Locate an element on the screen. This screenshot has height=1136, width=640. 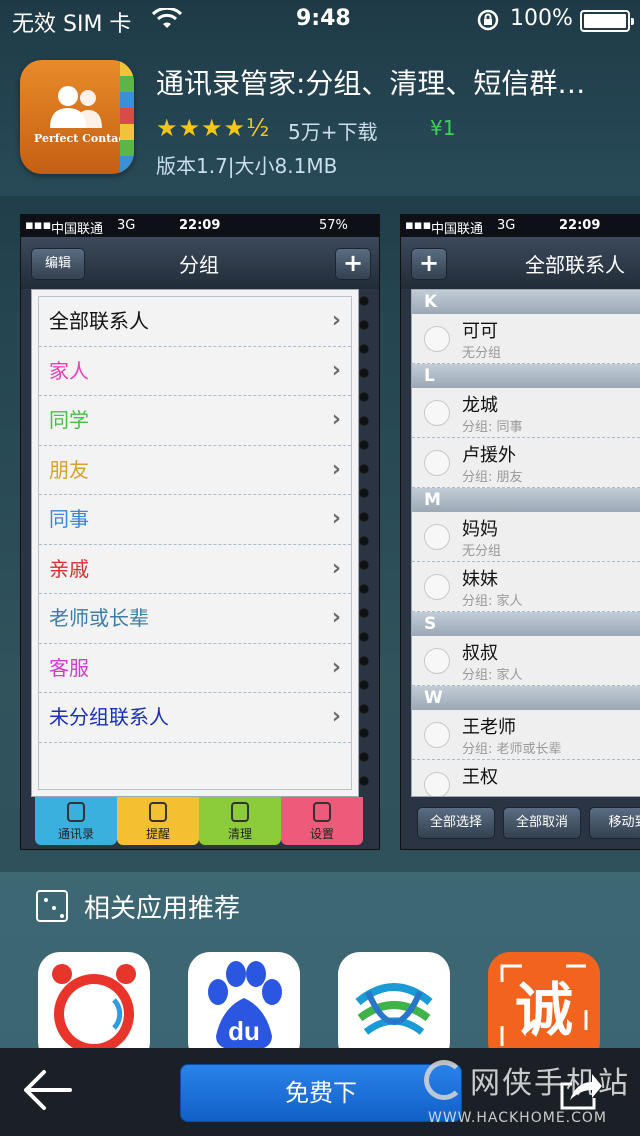
mini-network: 3G is located at coordinates (506, 225).